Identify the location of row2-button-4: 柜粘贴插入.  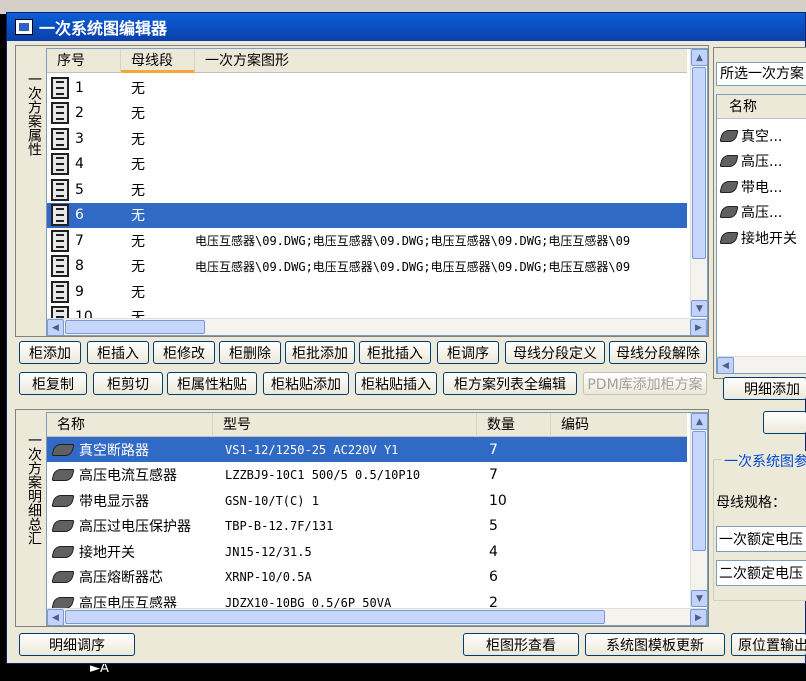
(396, 383).